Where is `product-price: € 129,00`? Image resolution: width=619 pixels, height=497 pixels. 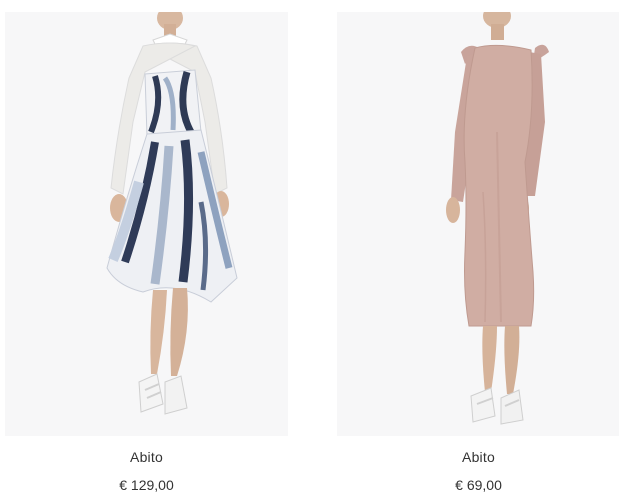
product-price: € 129,00 is located at coordinates (146, 485).